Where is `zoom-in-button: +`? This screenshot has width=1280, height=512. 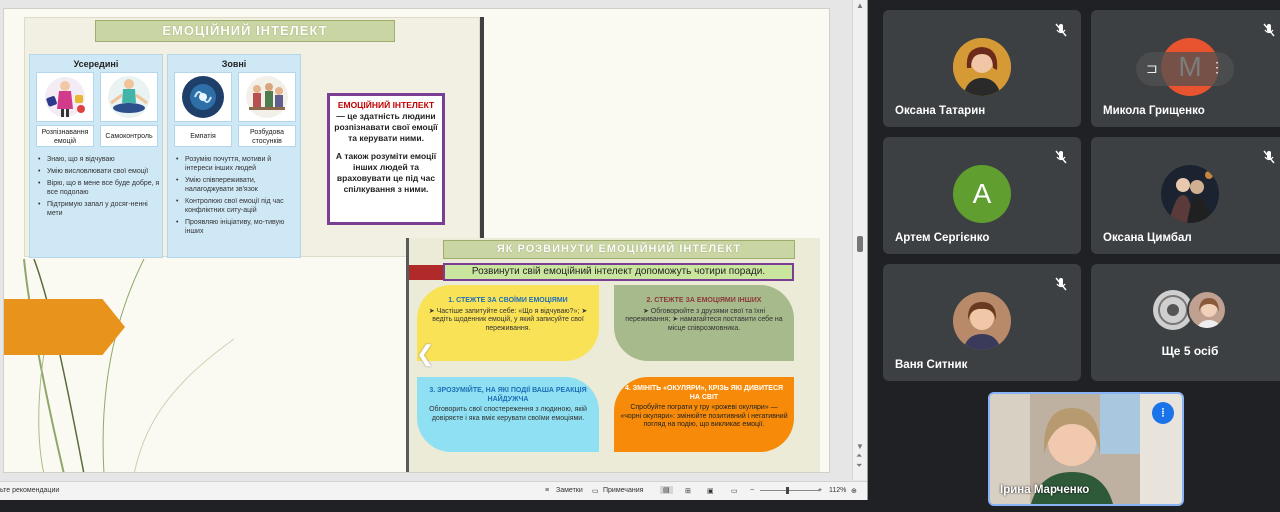 zoom-in-button: + is located at coordinates (820, 490).